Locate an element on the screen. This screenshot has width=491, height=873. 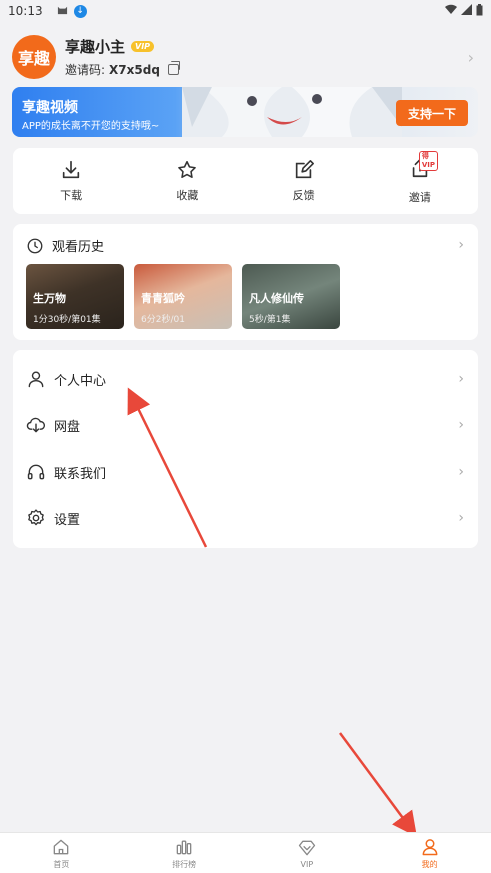
menu-item-label: 设置 is located at coordinates (67, 520).